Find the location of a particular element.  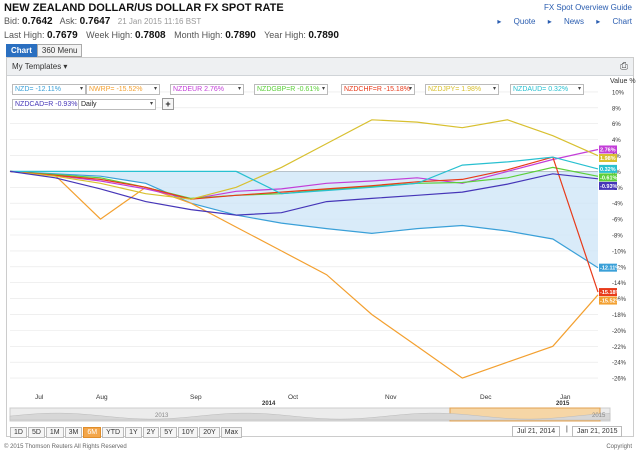

series-select-value: -0.93% is located at coordinates (66, 104).